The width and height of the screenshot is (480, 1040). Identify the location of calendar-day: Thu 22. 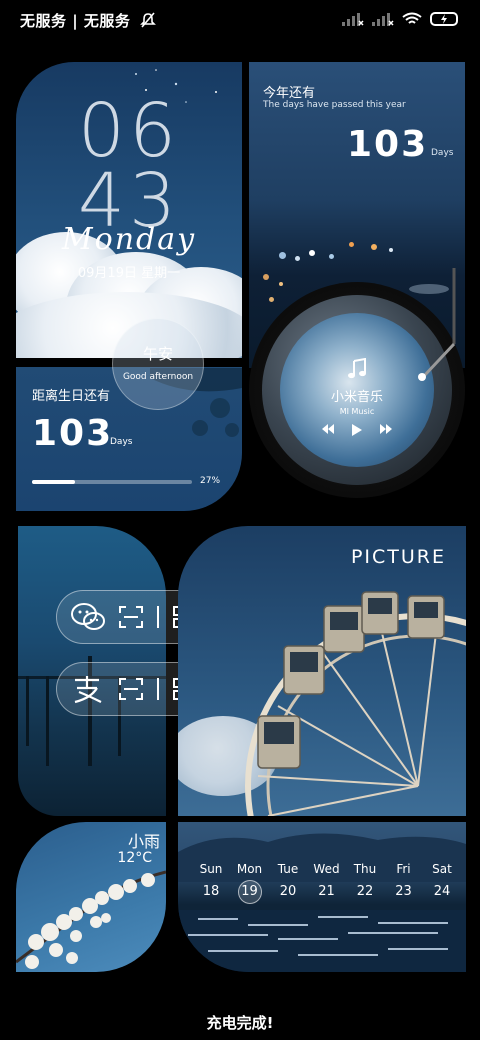
(365, 880).